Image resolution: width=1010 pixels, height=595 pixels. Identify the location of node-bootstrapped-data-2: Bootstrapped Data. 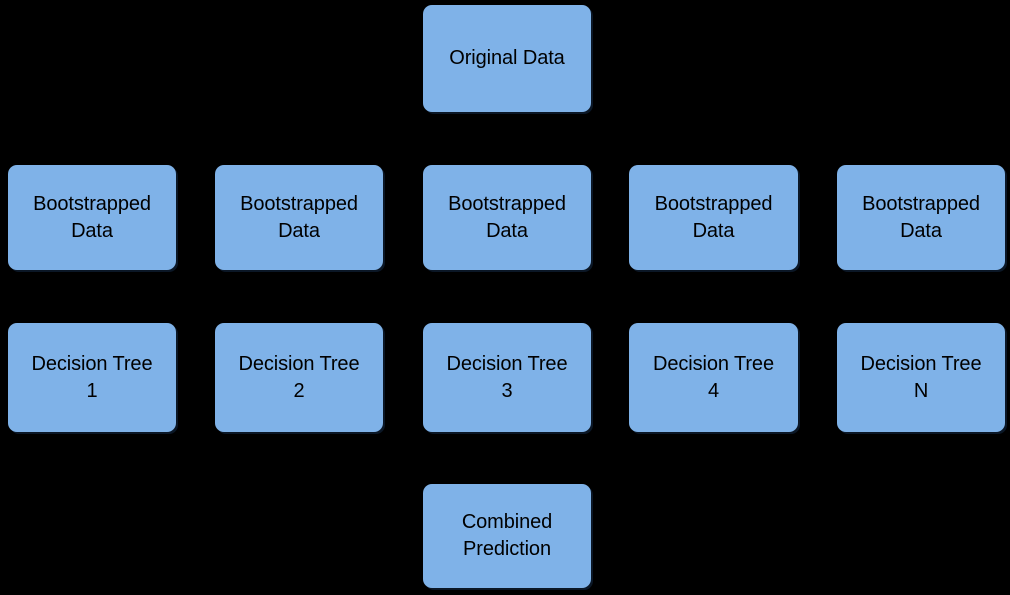
(299, 217).